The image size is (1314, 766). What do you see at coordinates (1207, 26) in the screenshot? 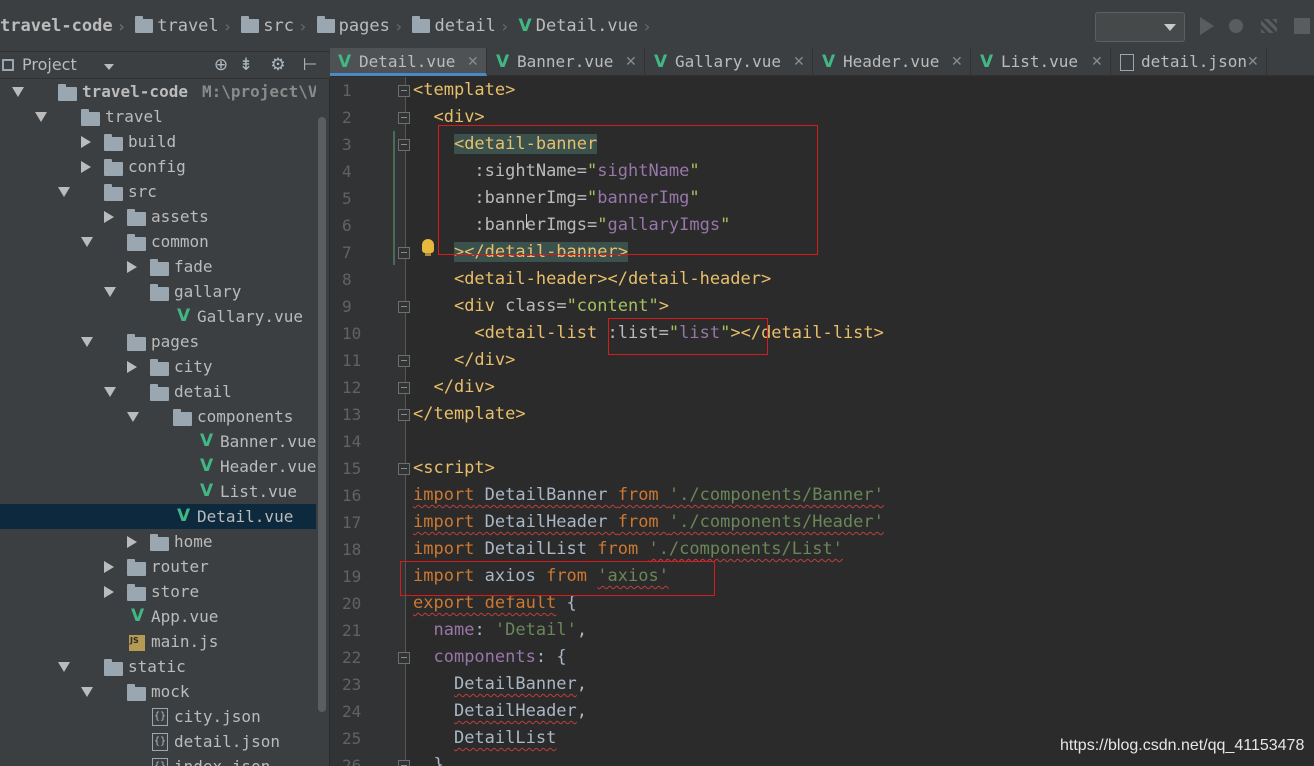
I see `run-icon` at bounding box center [1207, 26].